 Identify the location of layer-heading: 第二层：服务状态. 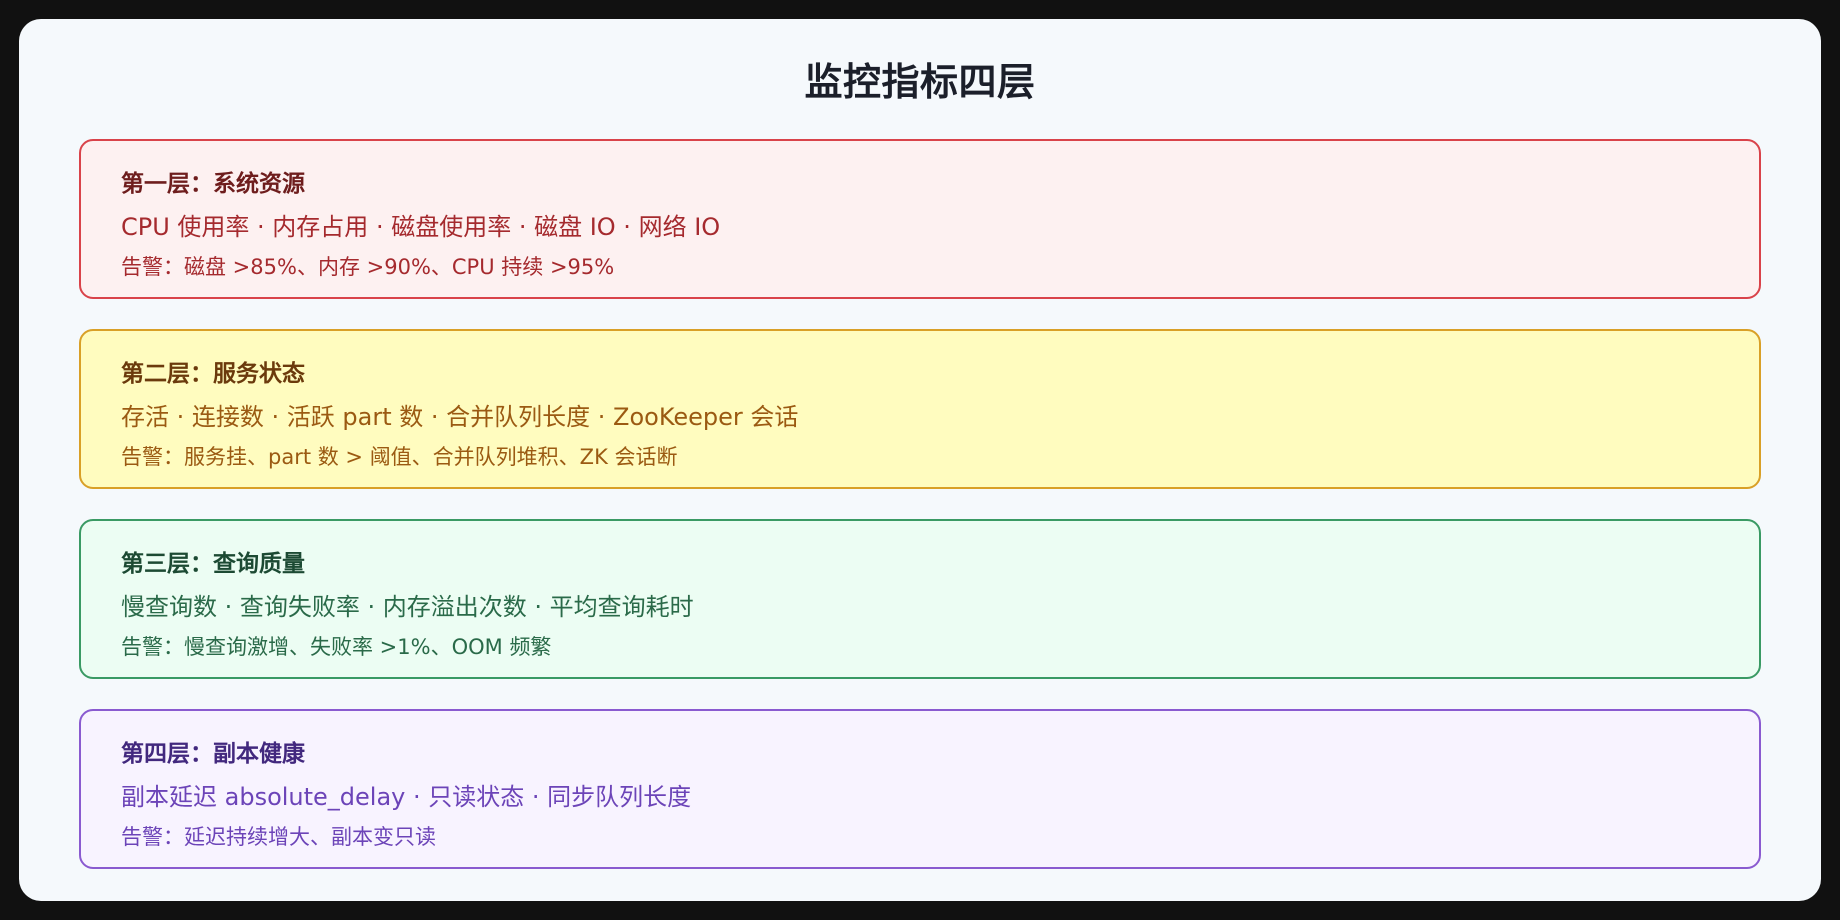
(213, 374).